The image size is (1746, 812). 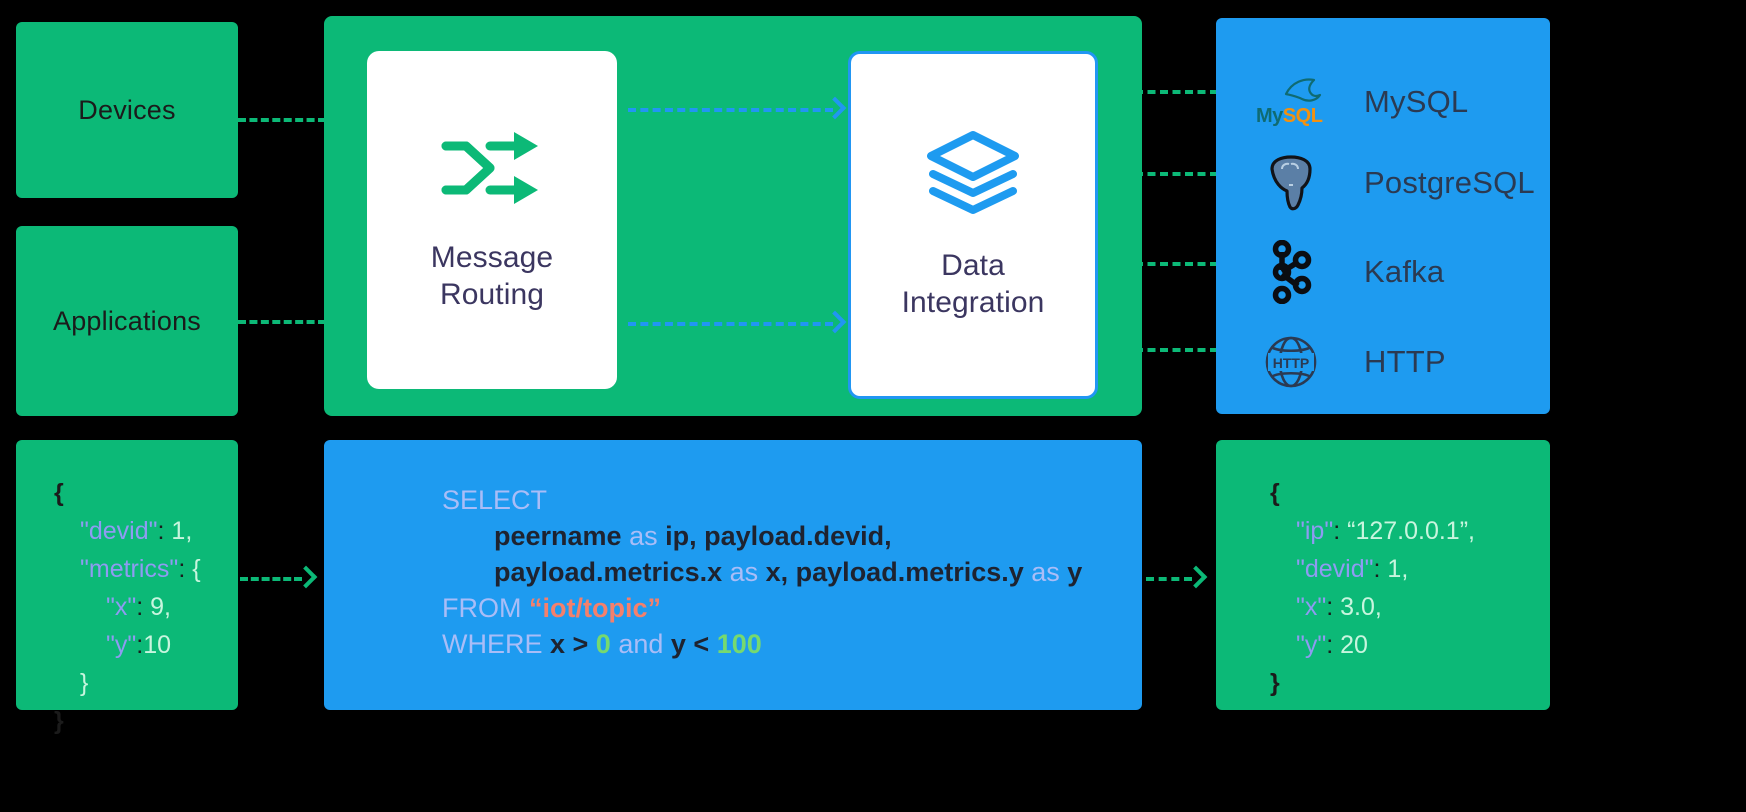 I want to click on code-token: 3.0,, so click(x=1361, y=607).